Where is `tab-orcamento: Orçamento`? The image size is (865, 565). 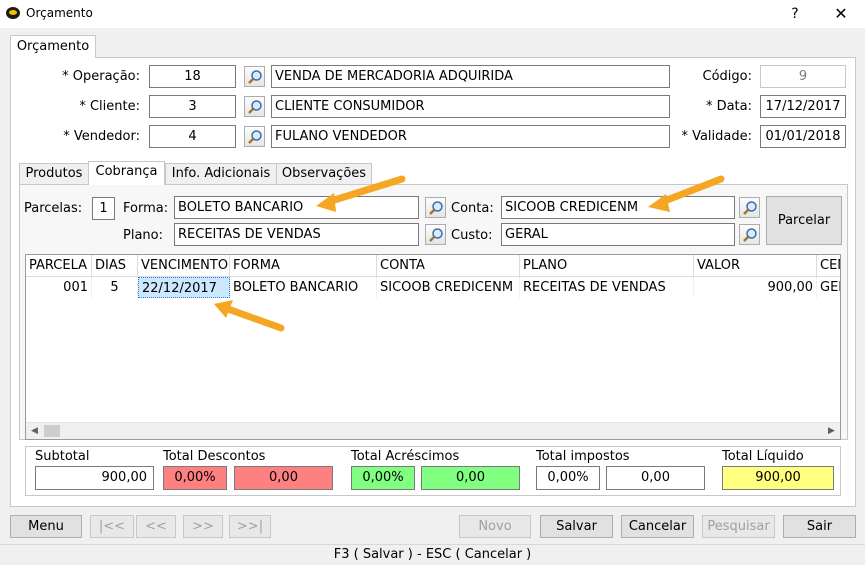
tab-orcamento: Orçamento is located at coordinates (53, 46).